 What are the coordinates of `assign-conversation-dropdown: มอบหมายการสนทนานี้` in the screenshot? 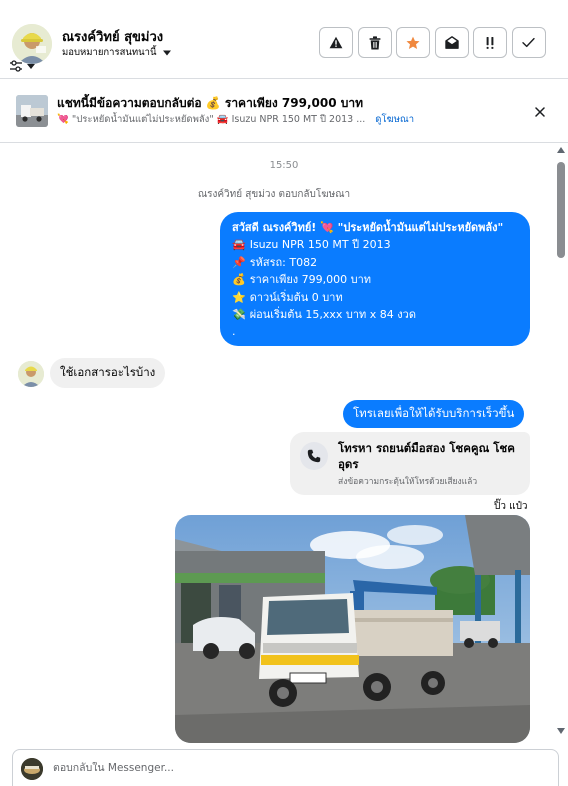 It's located at (117, 52).